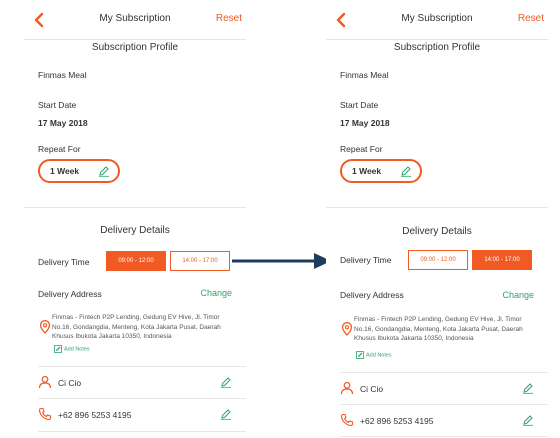 The image size is (560, 438). I want to click on arrow-right-icon, so click(281, 261).